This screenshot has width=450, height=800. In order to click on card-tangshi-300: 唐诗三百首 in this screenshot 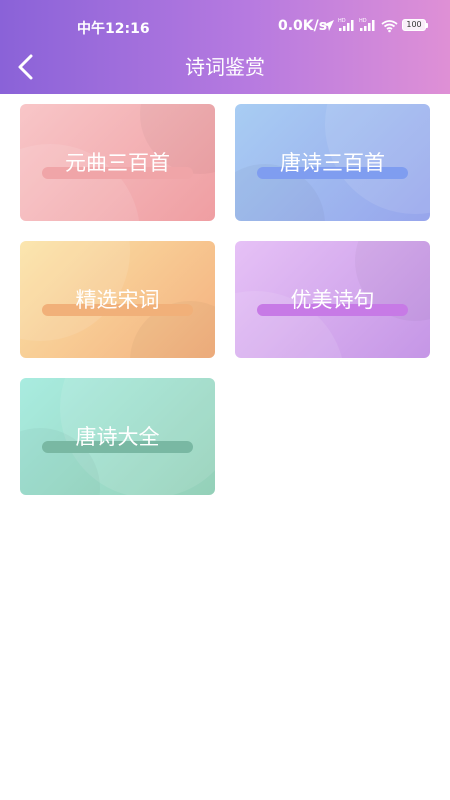, I will do `click(332, 162)`.